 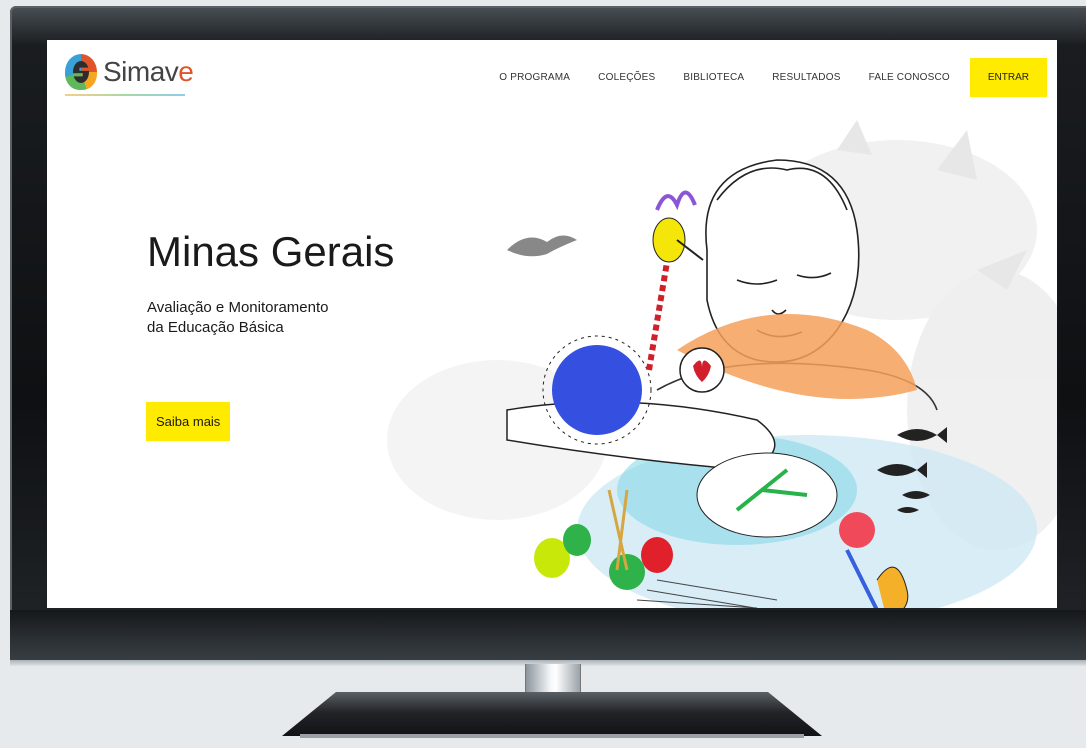 What do you see at coordinates (125, 95) in the screenshot?
I see `logo-underline` at bounding box center [125, 95].